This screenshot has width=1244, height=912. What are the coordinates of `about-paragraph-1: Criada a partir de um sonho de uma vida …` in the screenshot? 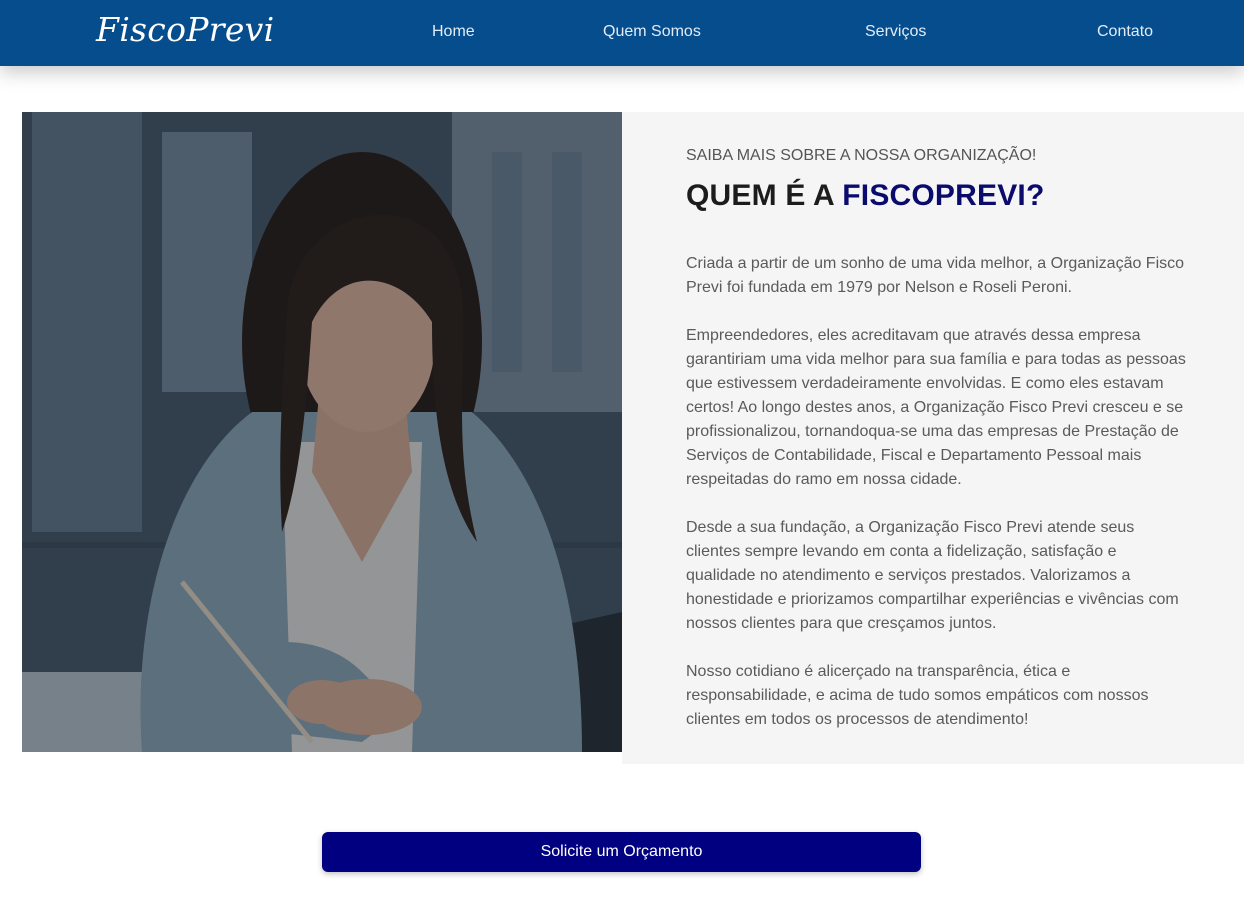 It's located at (935, 275).